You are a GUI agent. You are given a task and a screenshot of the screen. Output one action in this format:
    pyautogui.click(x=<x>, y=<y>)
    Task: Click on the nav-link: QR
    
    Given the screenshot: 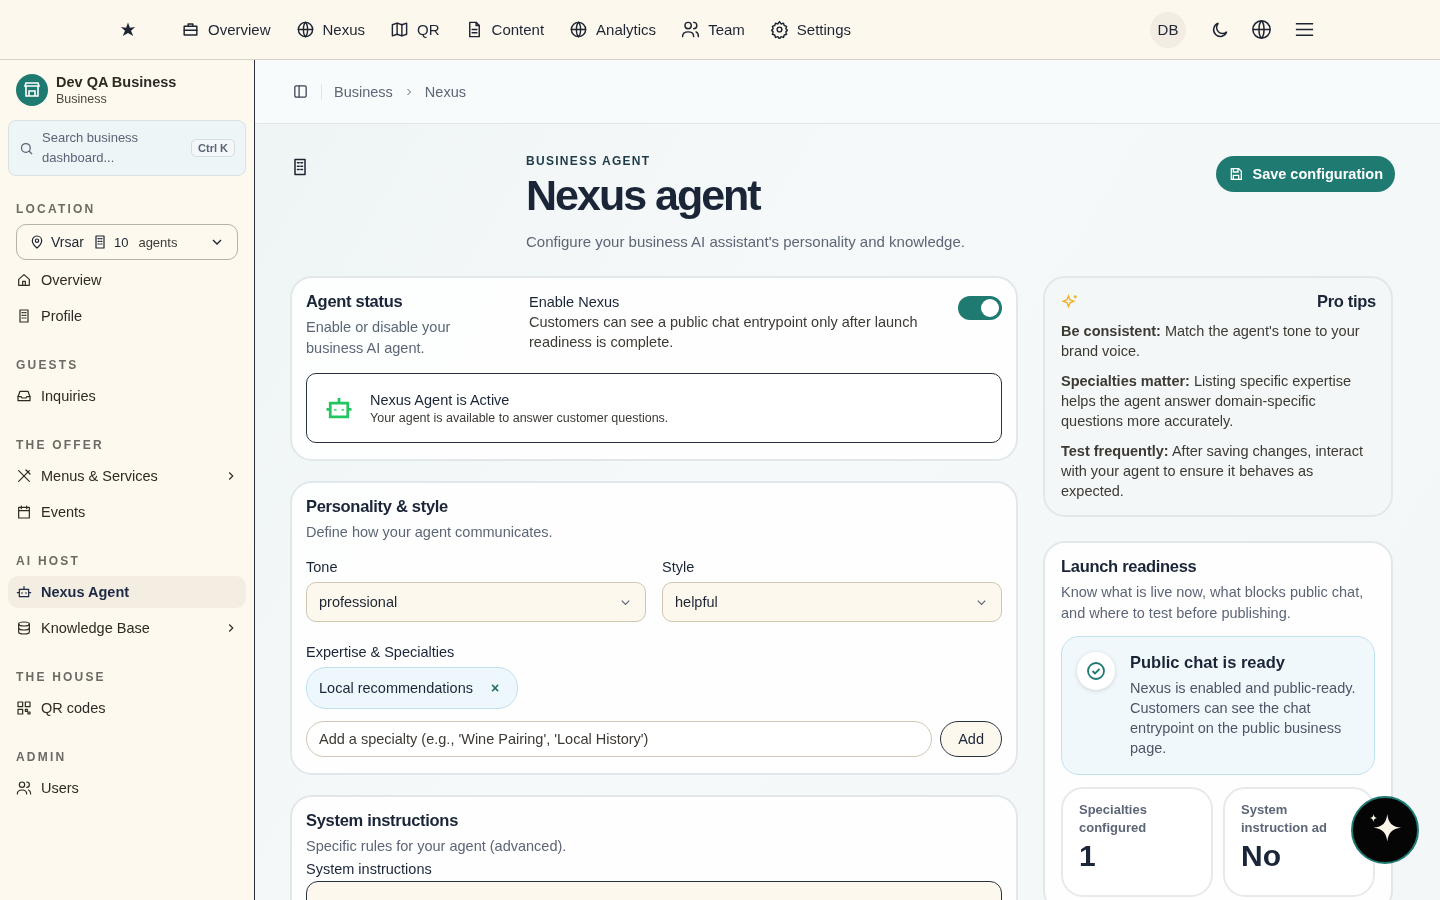 What is the action you would take?
    pyautogui.click(x=415, y=29)
    